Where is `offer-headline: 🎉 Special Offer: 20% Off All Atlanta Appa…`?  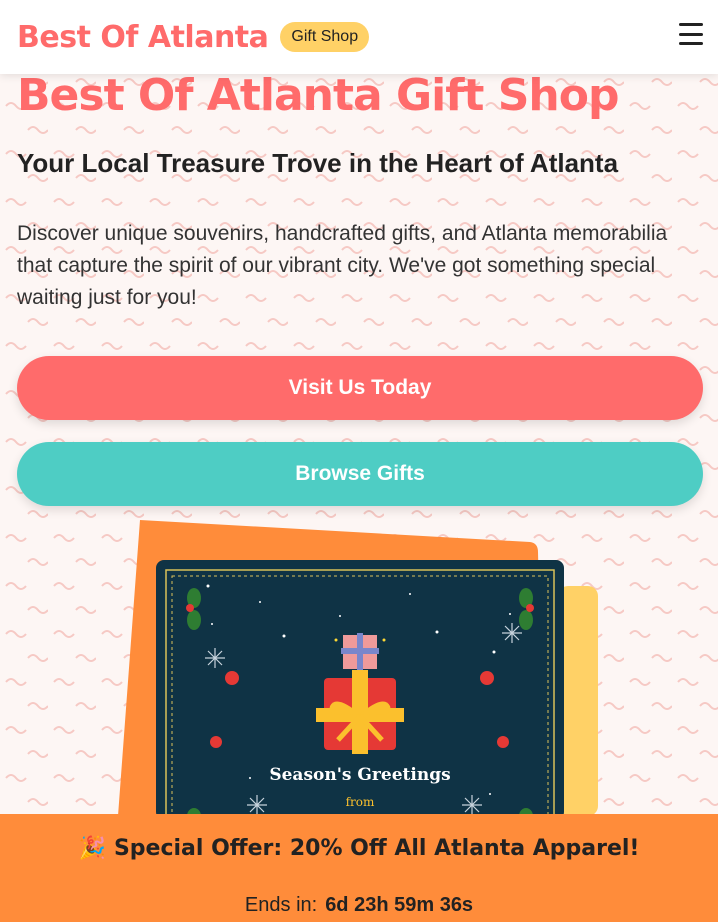
offer-headline: 🎉 Special Offer: 20% Off All Atlanta Appa… is located at coordinates (359, 848).